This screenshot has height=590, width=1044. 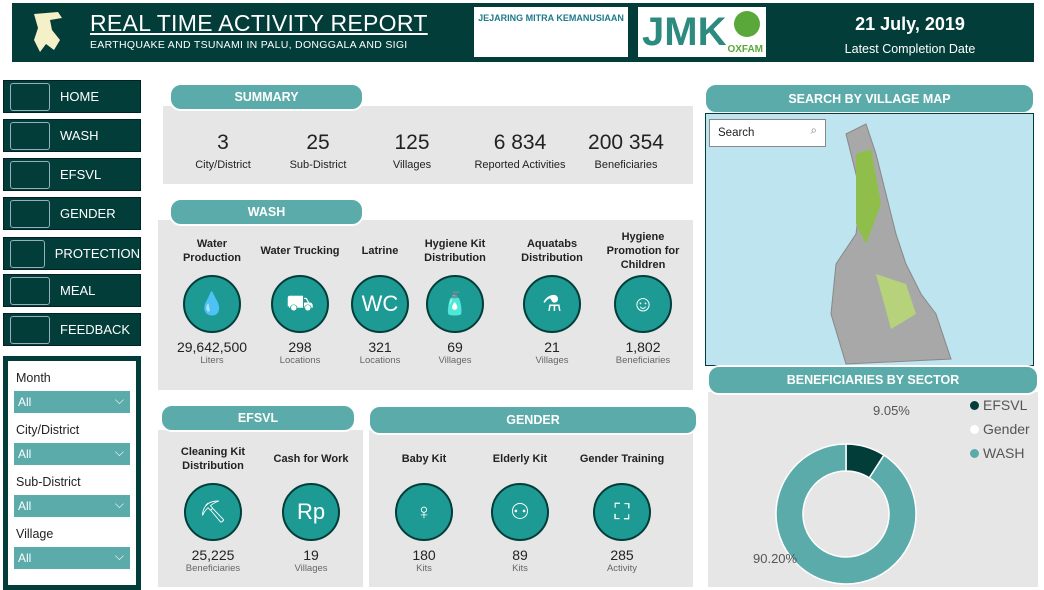 What do you see at coordinates (520, 142) in the screenshot?
I see `stat-value: 6 834` at bounding box center [520, 142].